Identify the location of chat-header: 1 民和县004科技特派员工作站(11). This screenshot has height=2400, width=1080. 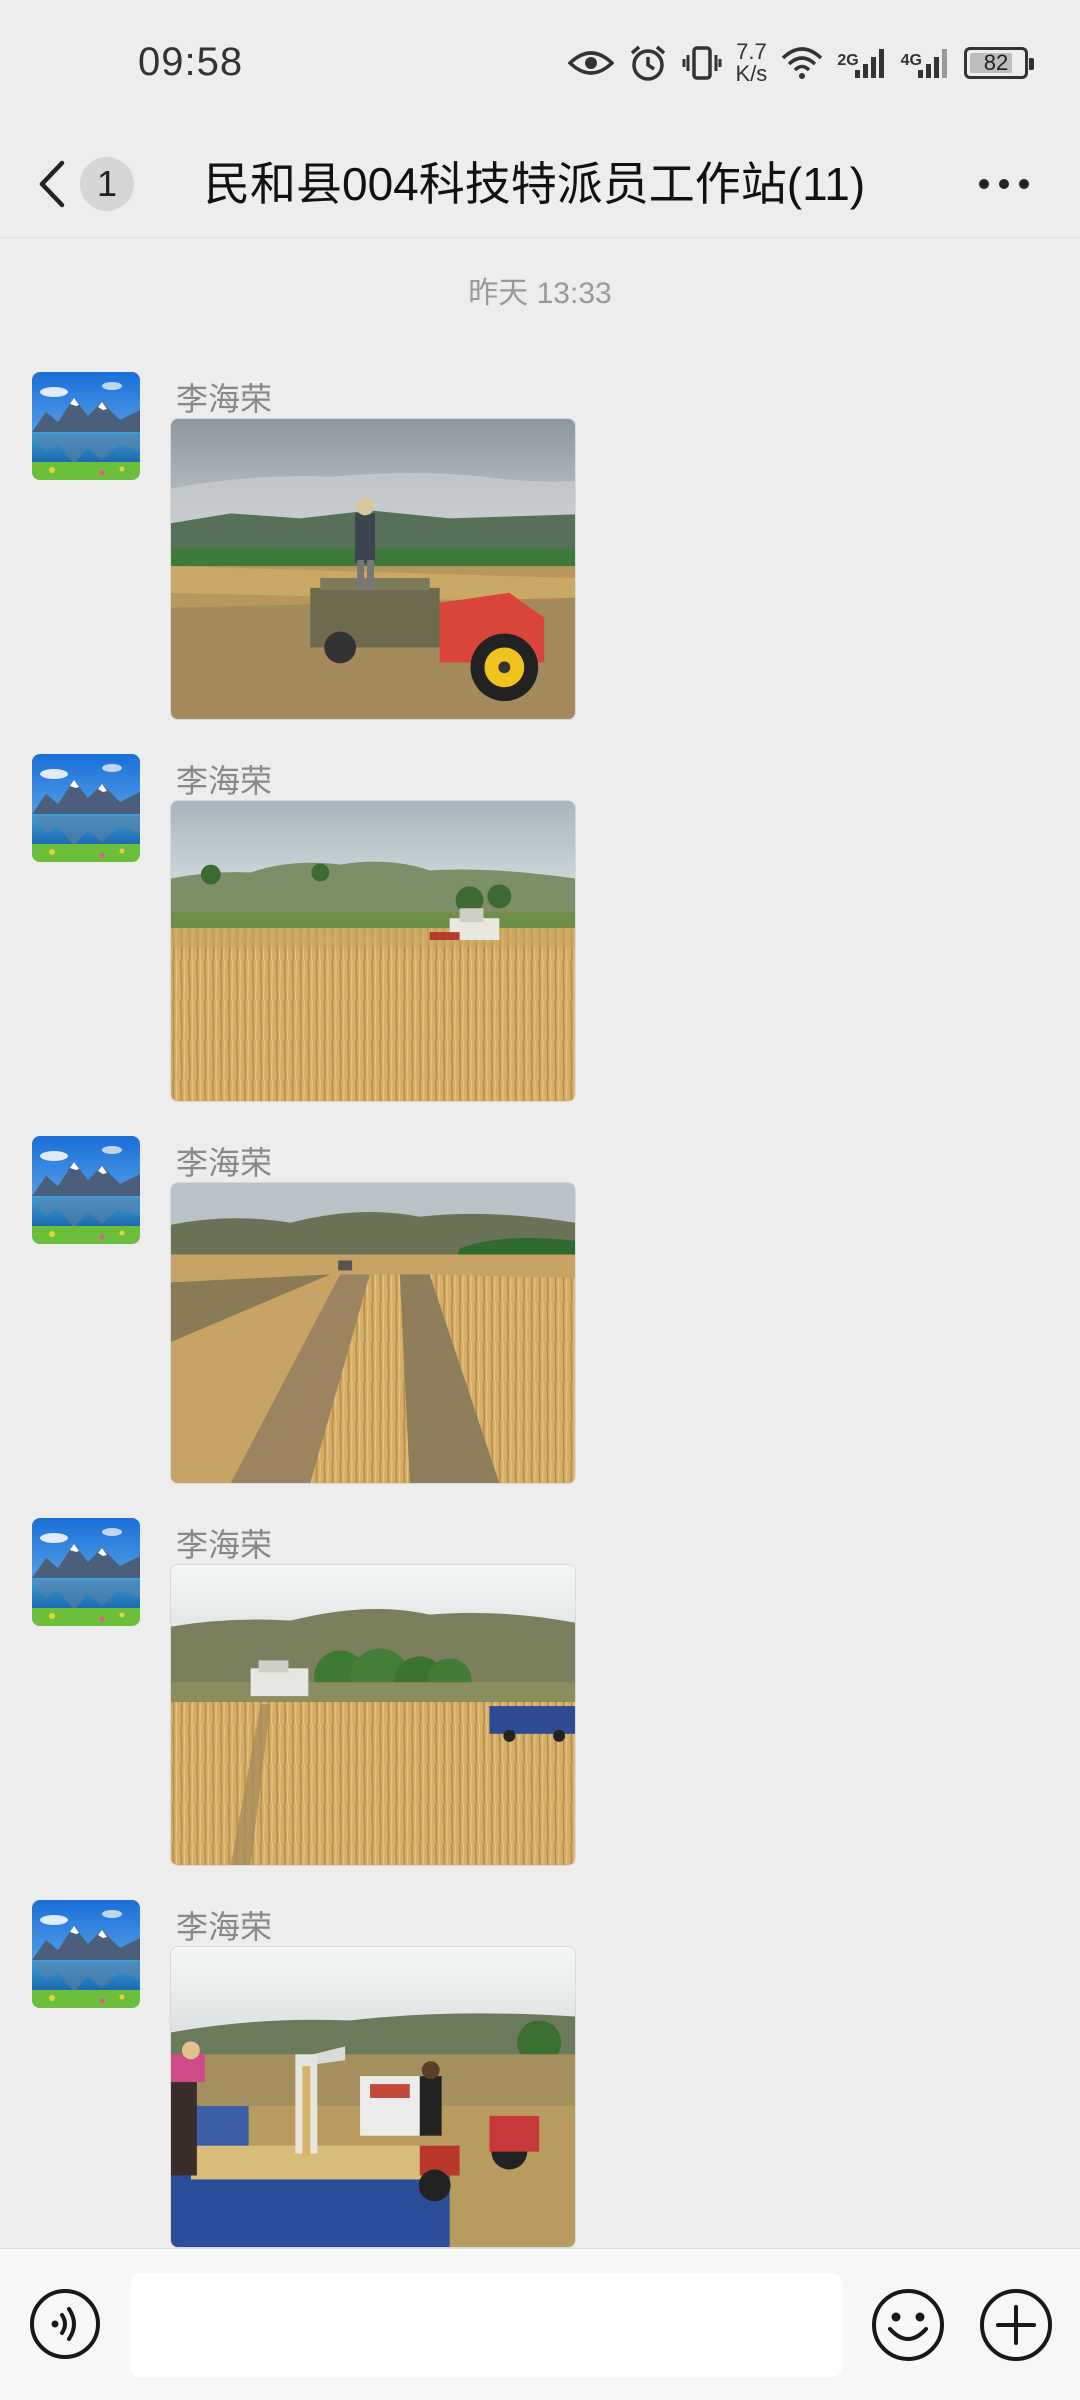
(540, 184).